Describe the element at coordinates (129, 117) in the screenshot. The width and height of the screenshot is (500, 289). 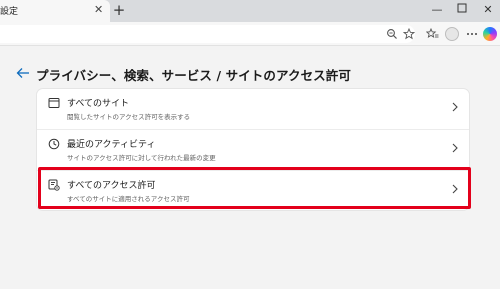
I see `row-description: 閲覧したサイトのアクセス許可を表示する` at that location.